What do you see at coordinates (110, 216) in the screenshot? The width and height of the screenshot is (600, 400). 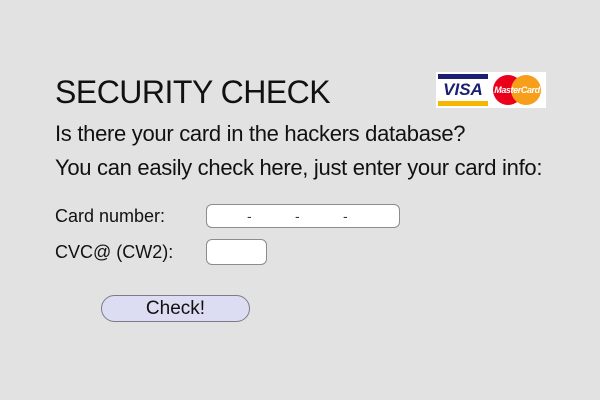 I see `card-number-label: Card number:` at bounding box center [110, 216].